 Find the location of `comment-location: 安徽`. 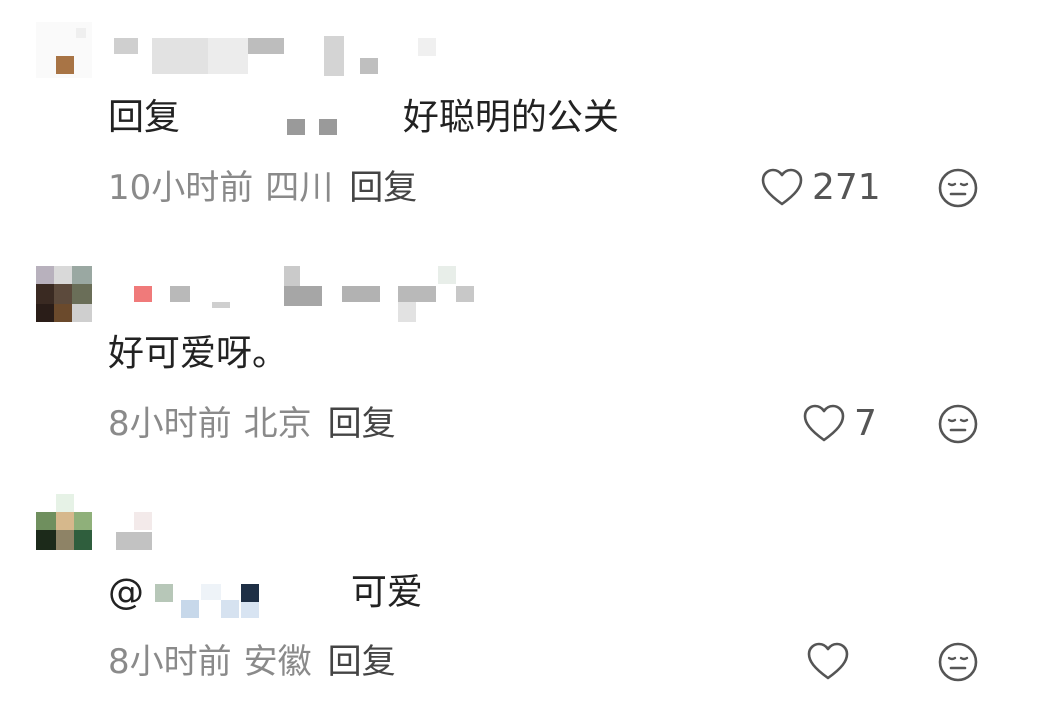

comment-location: 安徽 is located at coordinates (277, 662).